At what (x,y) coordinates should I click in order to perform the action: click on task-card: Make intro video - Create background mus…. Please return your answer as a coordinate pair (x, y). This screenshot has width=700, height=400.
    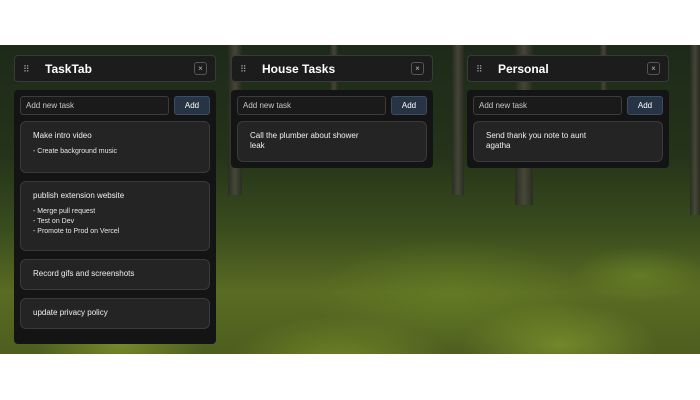
    Looking at the image, I should click on (115, 147).